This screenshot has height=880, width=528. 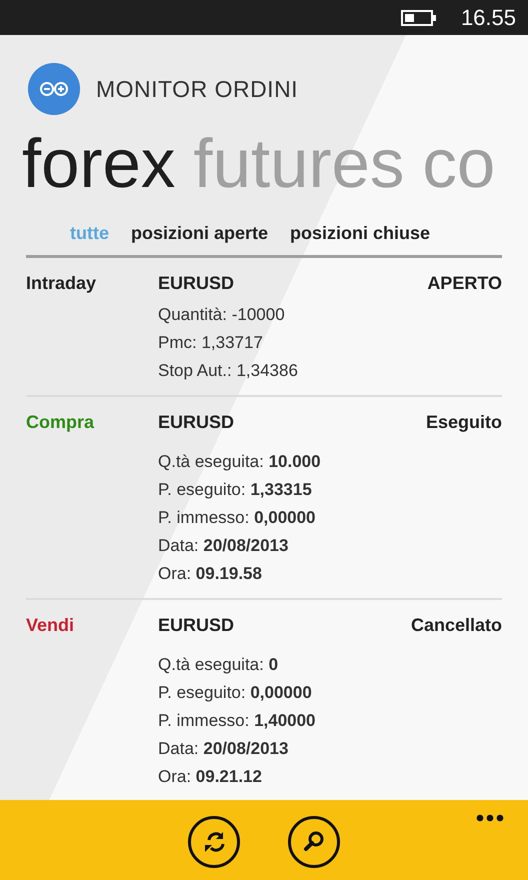 I want to click on order-detail: Pmc: 1,33717, so click(x=211, y=343).